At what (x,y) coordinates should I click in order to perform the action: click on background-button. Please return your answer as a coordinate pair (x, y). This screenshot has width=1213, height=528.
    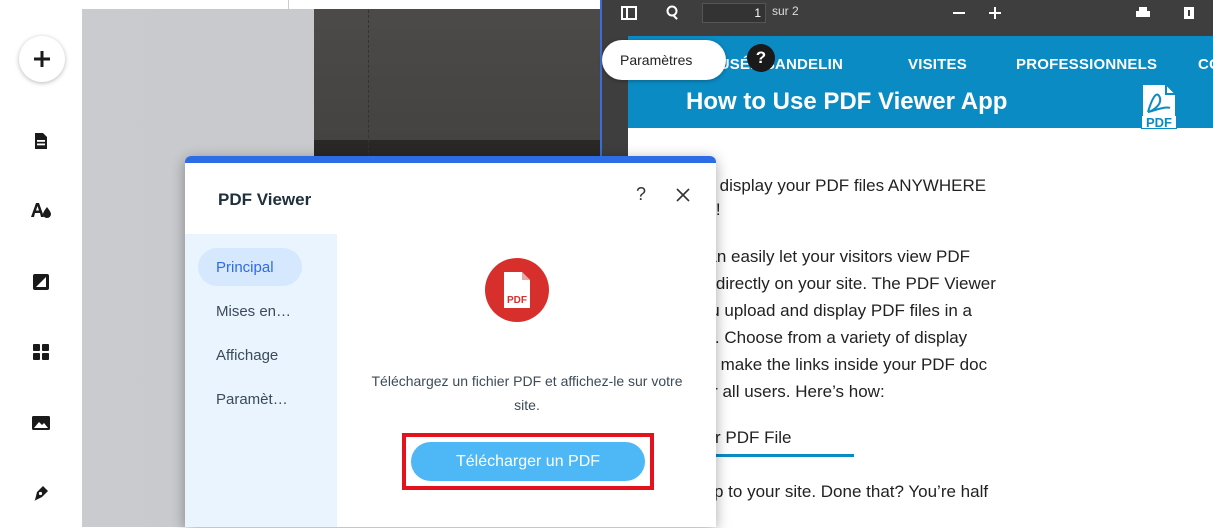
    Looking at the image, I should click on (41, 282).